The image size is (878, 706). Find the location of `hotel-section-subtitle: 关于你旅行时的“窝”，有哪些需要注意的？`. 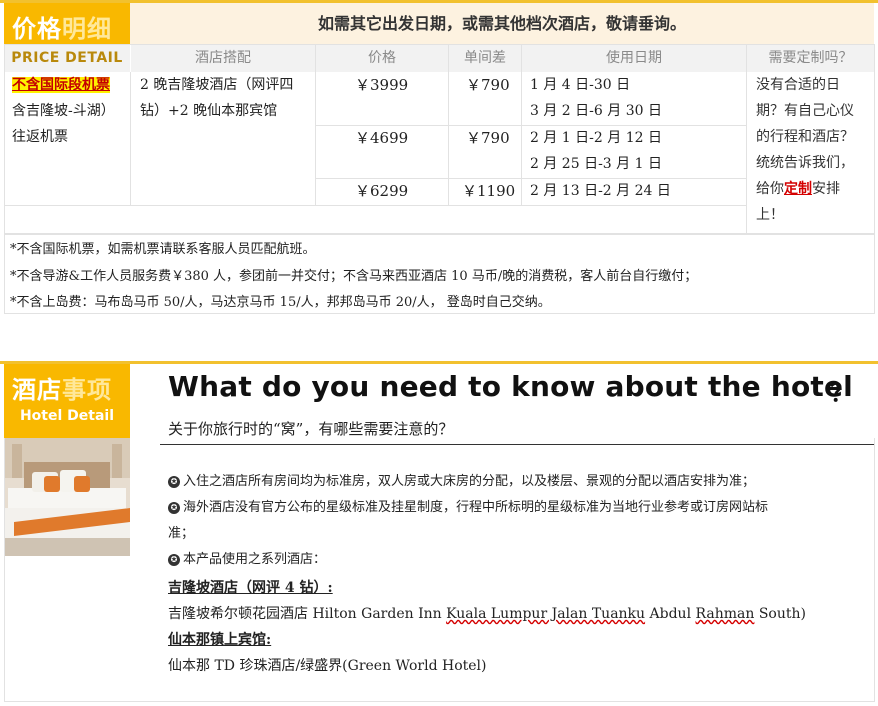

hotel-section-subtitle: 关于你旅行时的“窝”，有哪些需要注意的？ is located at coordinates (311, 429).